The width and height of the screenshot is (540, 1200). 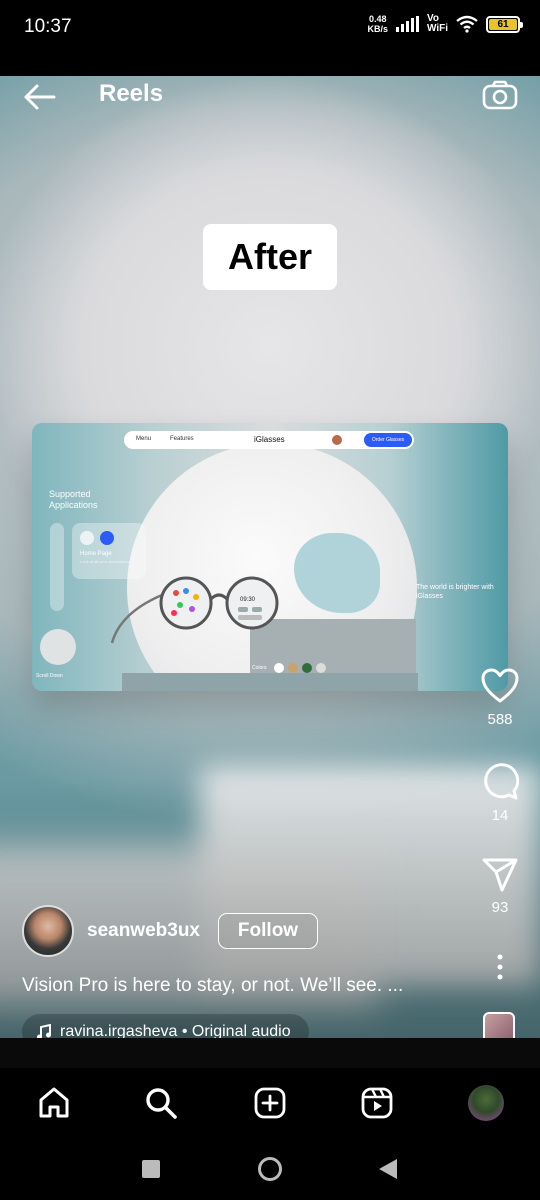 What do you see at coordinates (455, 592) in the screenshot?
I see `mockup-world-text: The world is brighter with iGlasses` at bounding box center [455, 592].